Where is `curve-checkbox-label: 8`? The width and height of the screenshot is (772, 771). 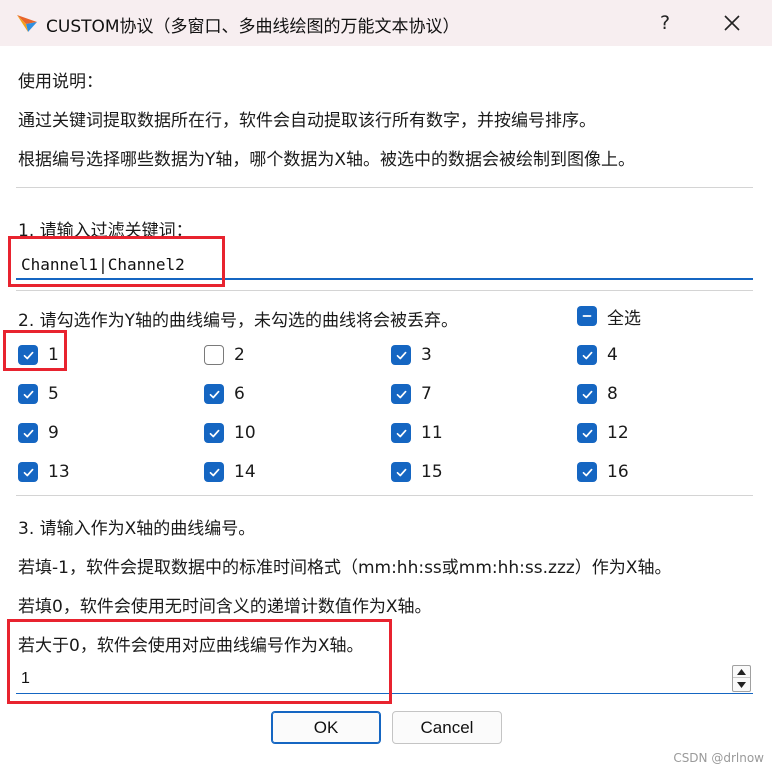
curve-checkbox-label: 8 is located at coordinates (612, 394).